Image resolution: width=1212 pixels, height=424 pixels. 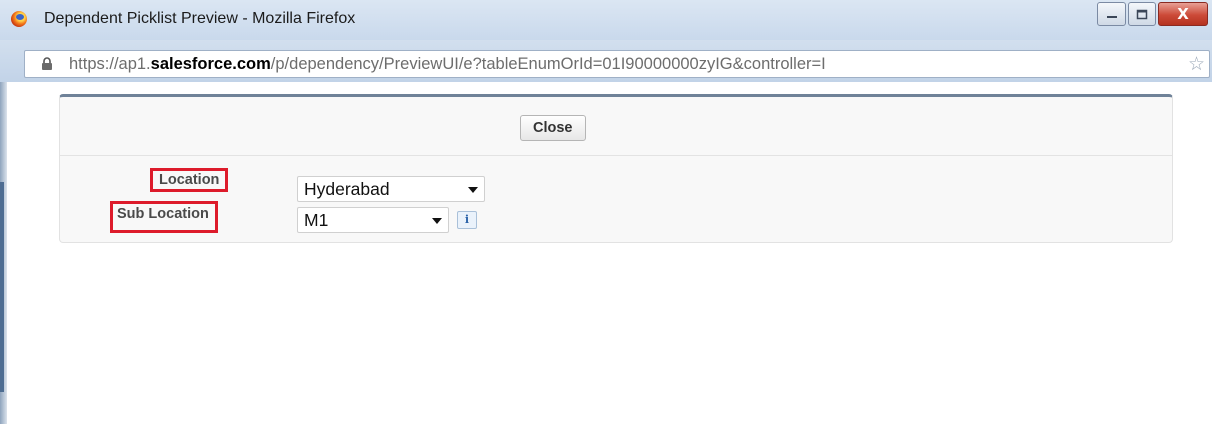 I want to click on sub-location-label: Sub Location, so click(x=164, y=217).